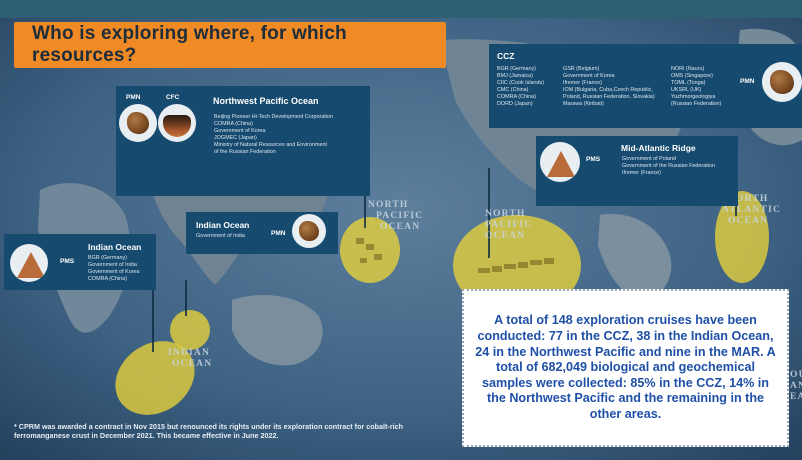 Image resolution: width=802 pixels, height=460 pixels. Describe the element at coordinates (223, 225) in the screenshot. I see `card-io-mid-title: Indian Ocean` at that location.